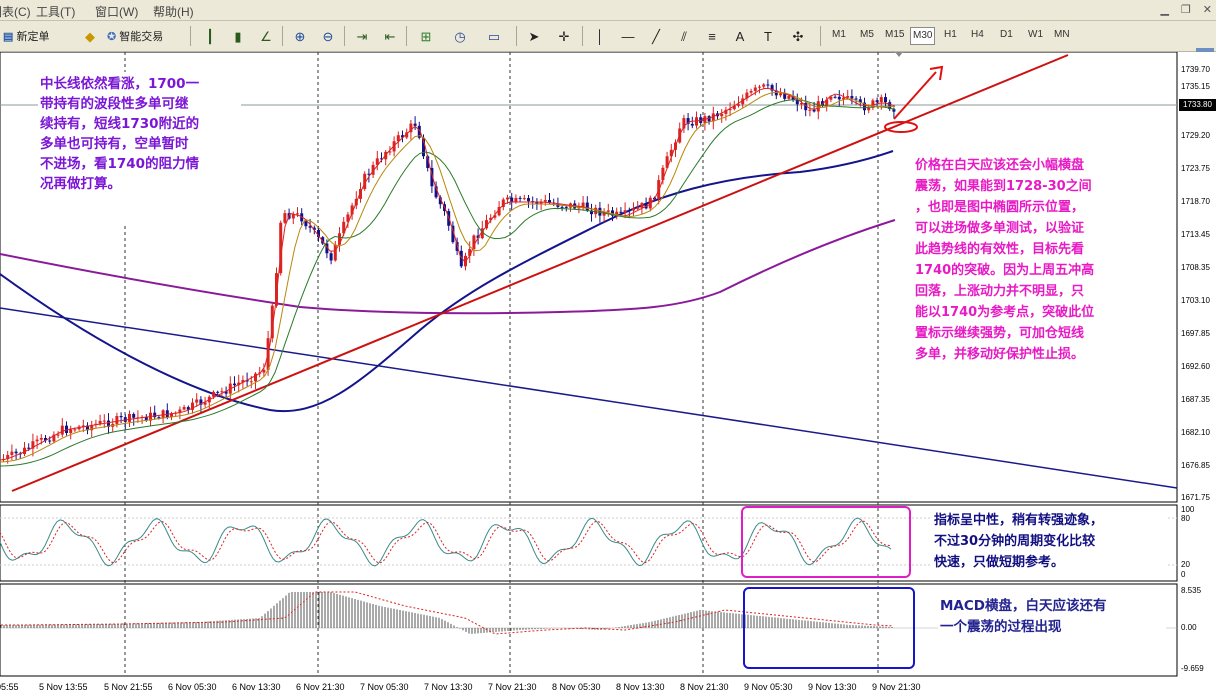  Describe the element at coordinates (266, 37) in the screenshot. I see `line-chart-icon: ∠` at that location.